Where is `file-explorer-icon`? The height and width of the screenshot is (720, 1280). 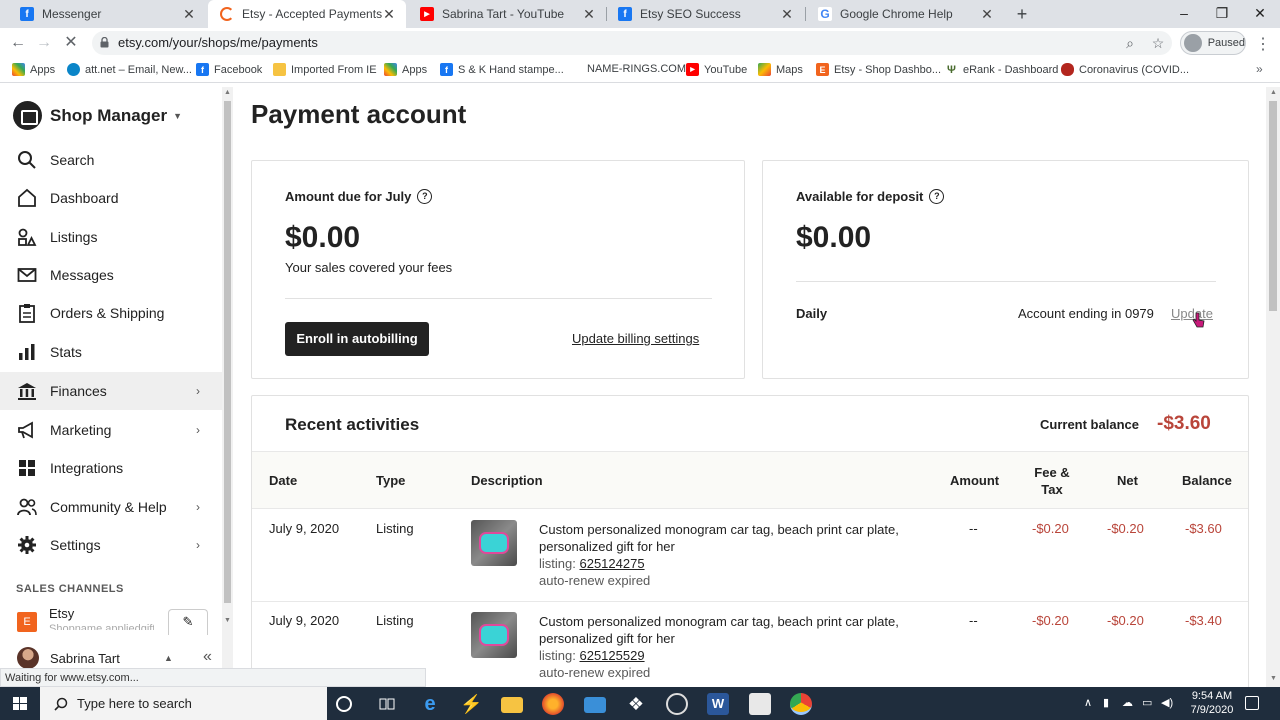 file-explorer-icon is located at coordinates (512, 705).